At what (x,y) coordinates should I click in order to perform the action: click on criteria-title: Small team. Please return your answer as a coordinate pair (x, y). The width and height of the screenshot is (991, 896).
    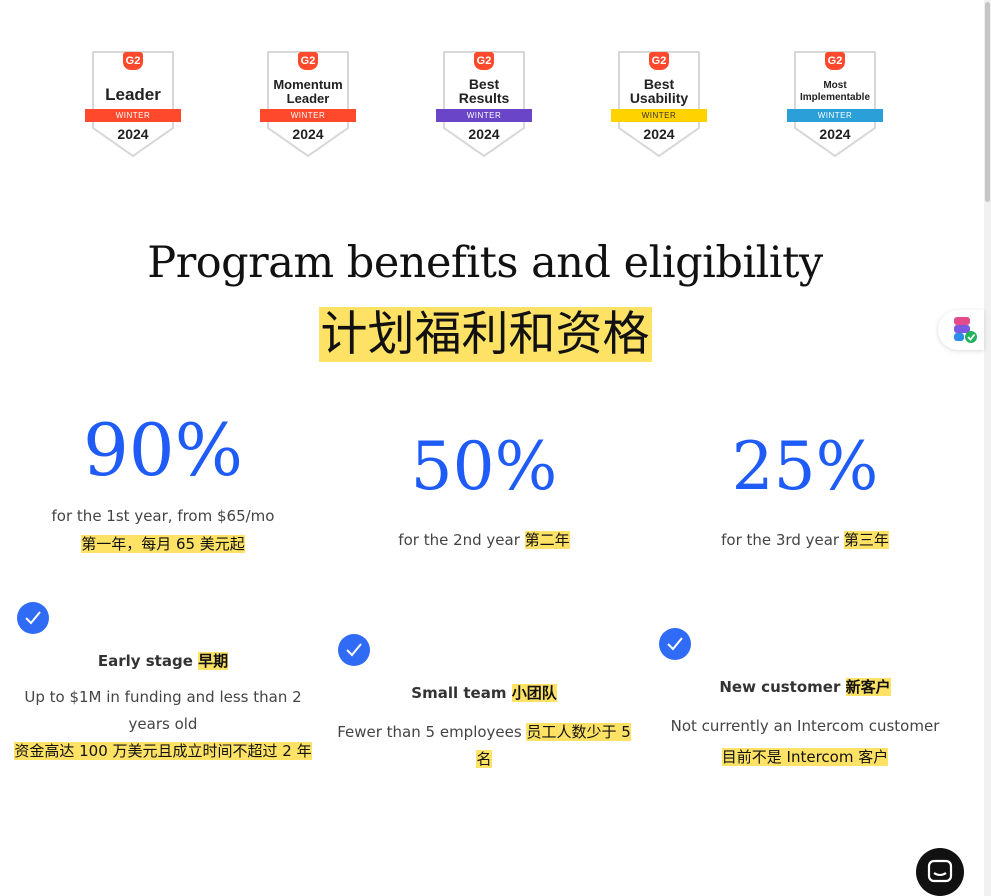
    Looking at the image, I should click on (459, 693).